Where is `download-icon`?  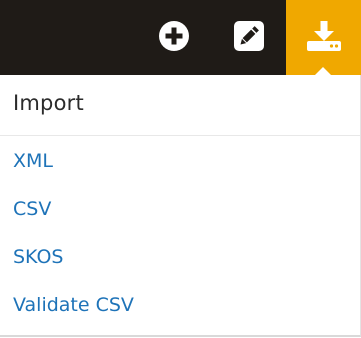 download-icon is located at coordinates (323, 37).